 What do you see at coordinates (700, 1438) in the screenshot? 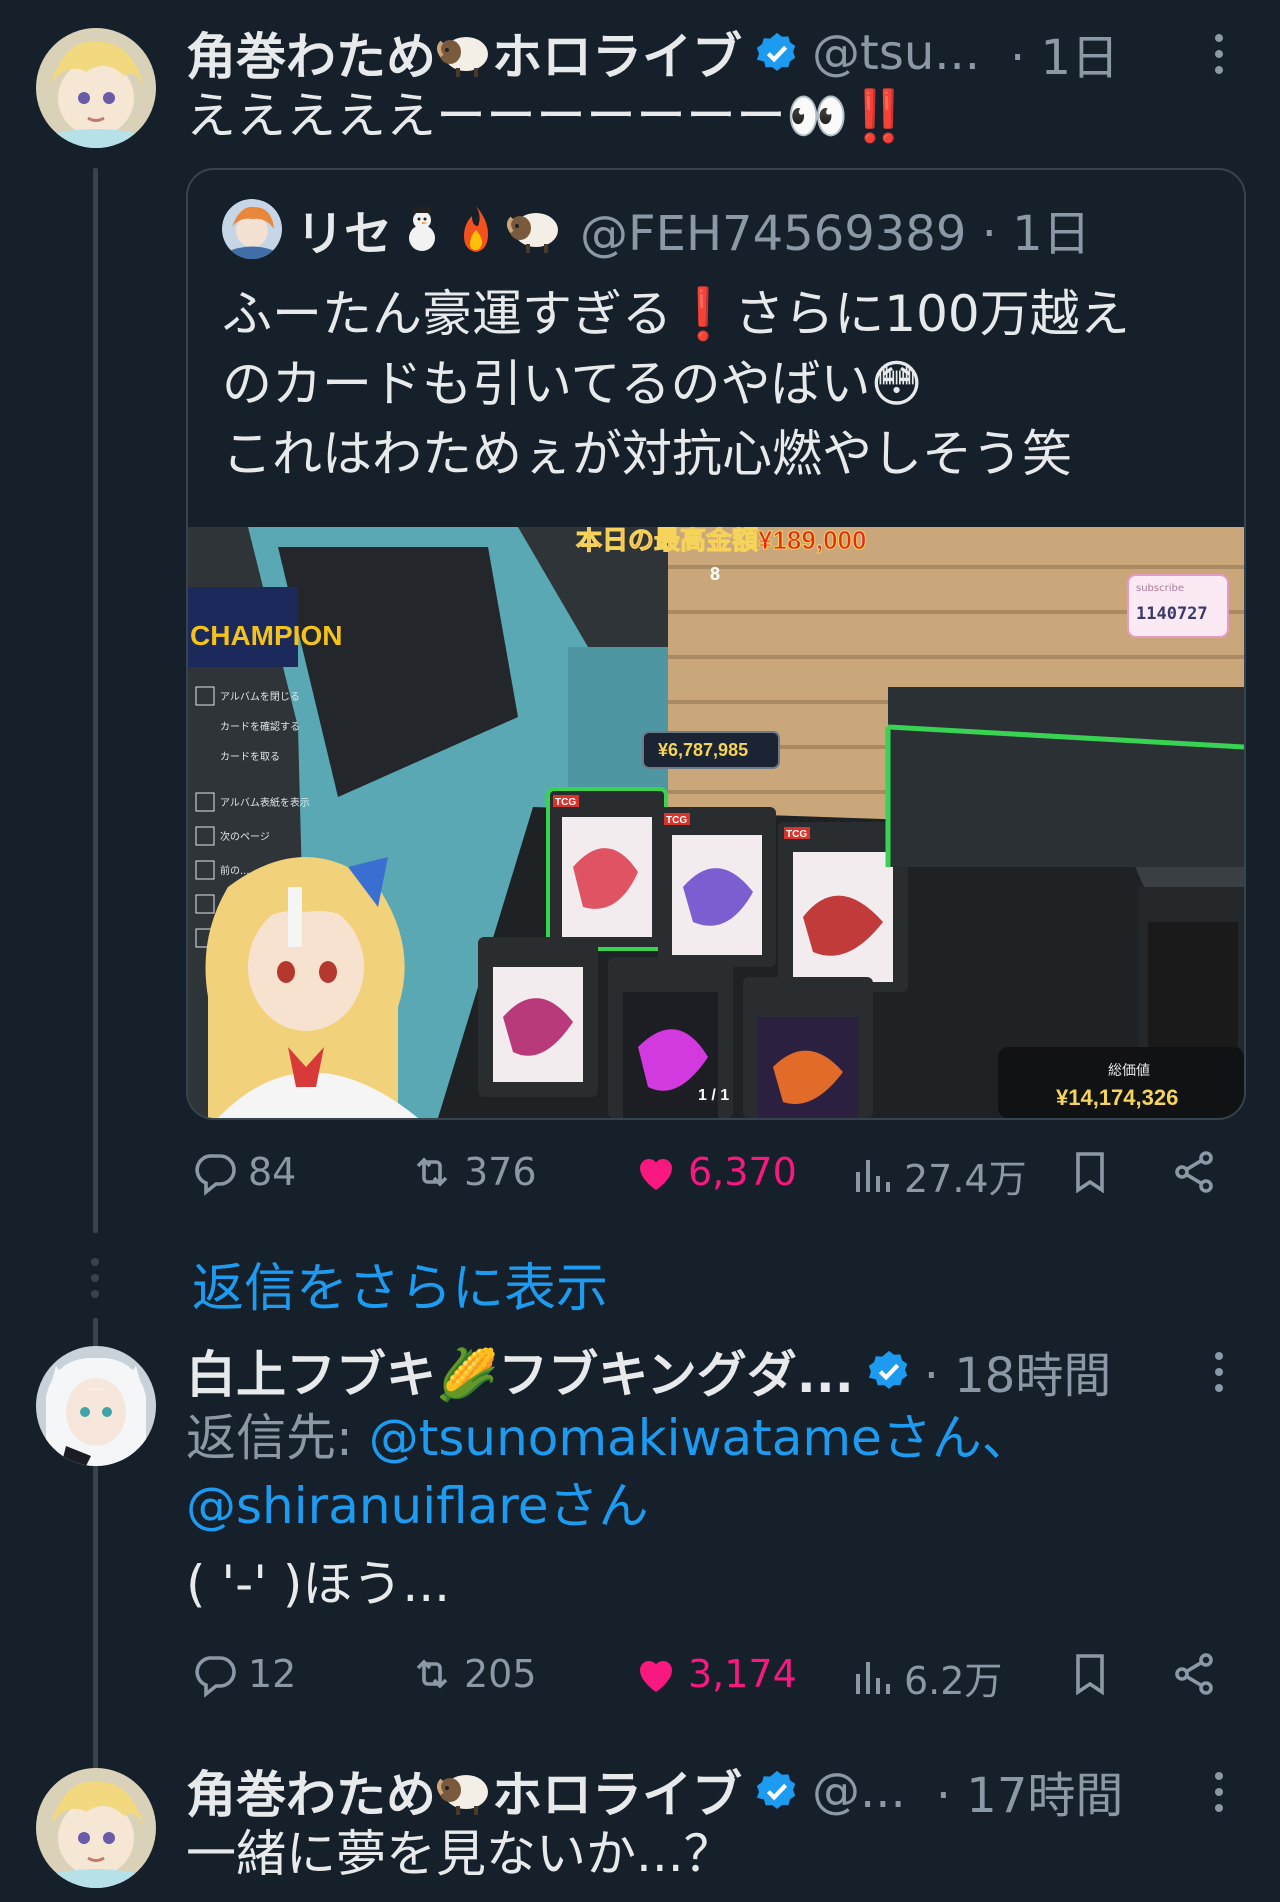
I see `mention-tsunomakiwatame: @tsunomakiwatameさん、` at bounding box center [700, 1438].